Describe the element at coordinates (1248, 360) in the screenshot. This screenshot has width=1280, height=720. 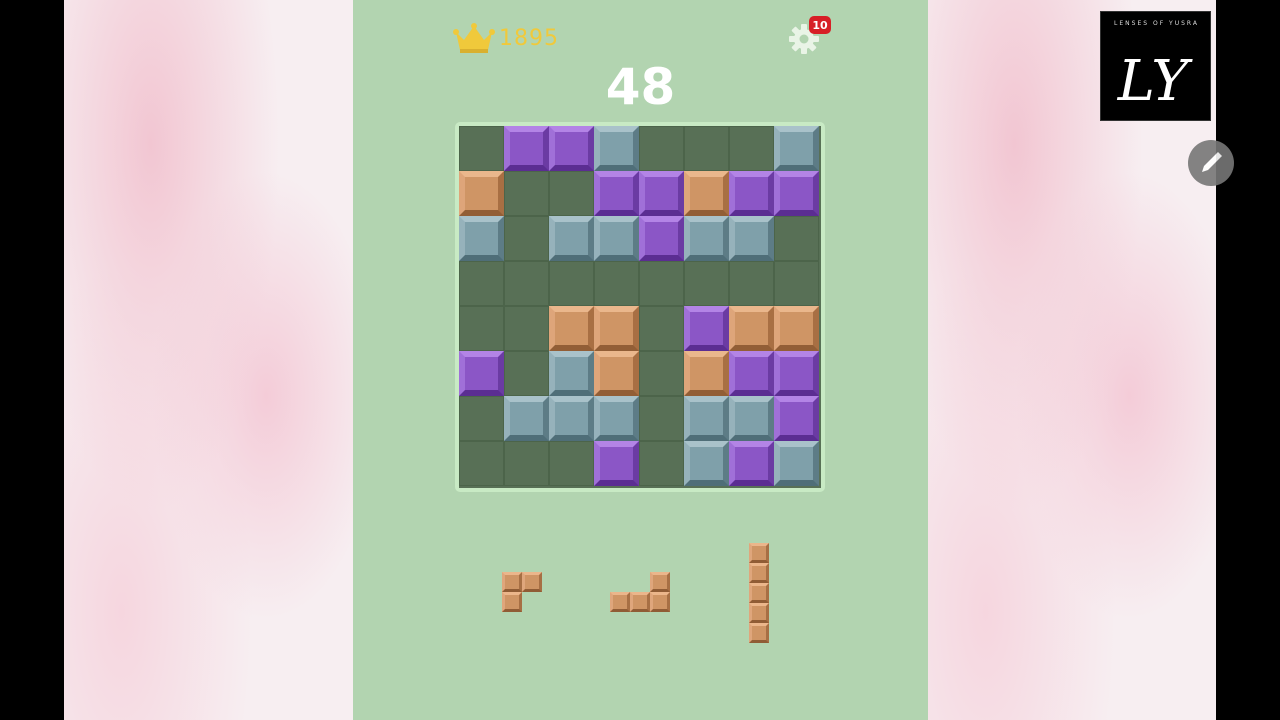
I see `letterbox-right` at that location.